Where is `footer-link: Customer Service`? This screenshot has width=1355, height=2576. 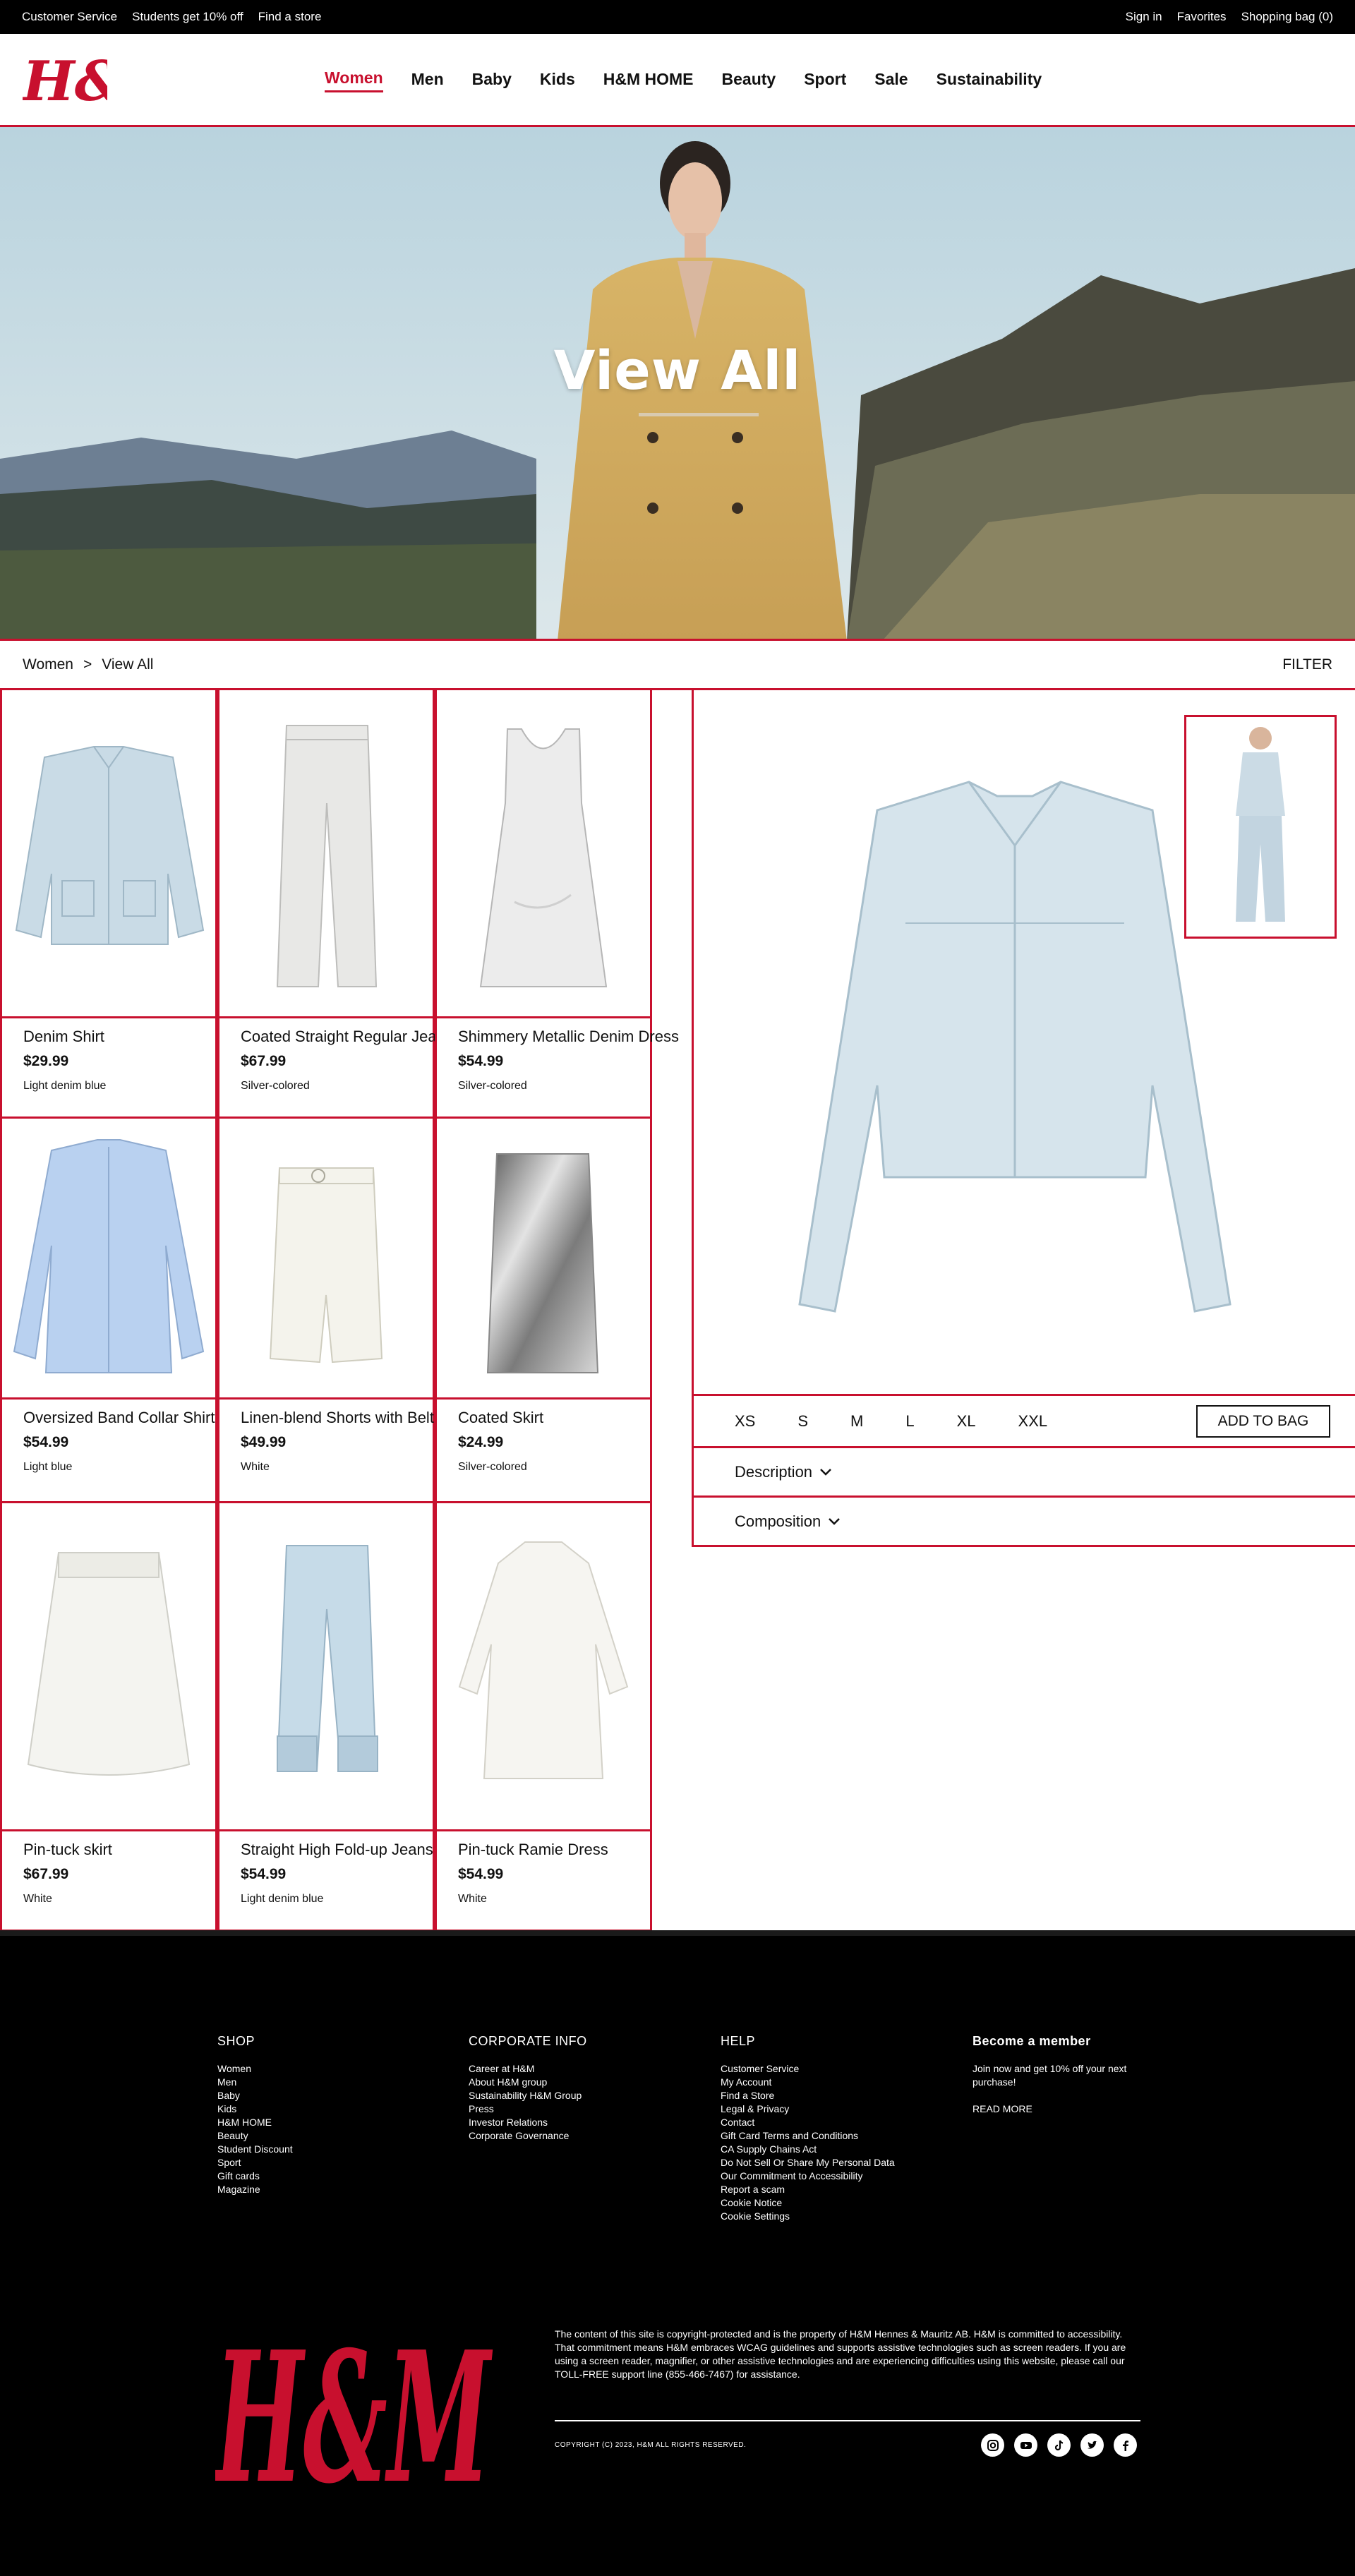
footer-link: Customer Service is located at coordinates (809, 2069).